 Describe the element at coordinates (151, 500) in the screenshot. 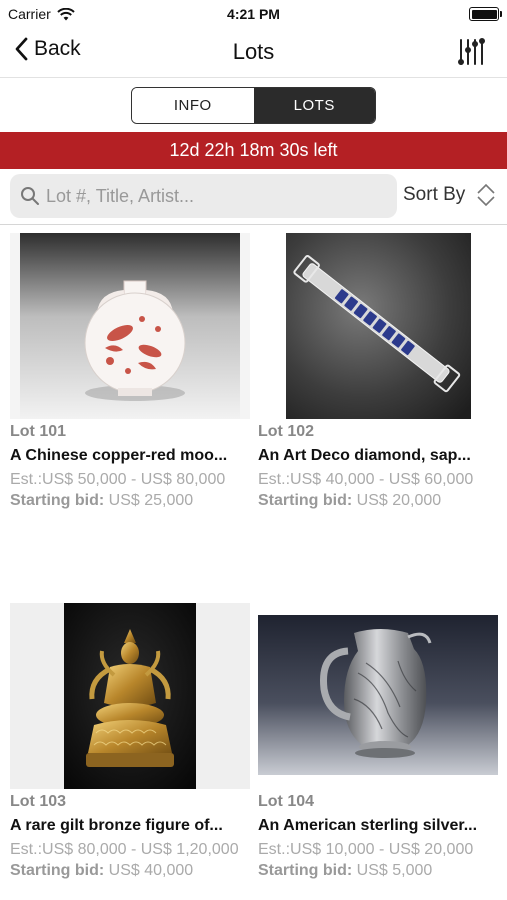

I see `starting-bid-value: US$ 25,000` at that location.